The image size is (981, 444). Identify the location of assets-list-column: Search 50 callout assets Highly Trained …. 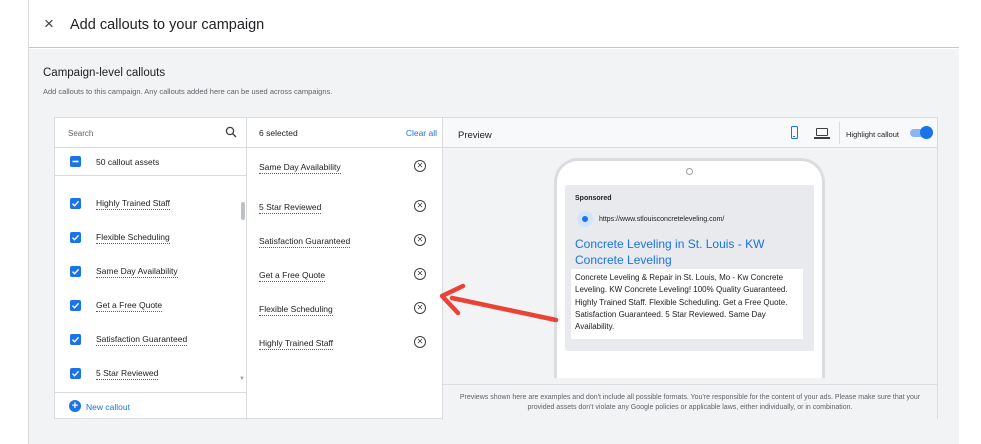
(151, 269).